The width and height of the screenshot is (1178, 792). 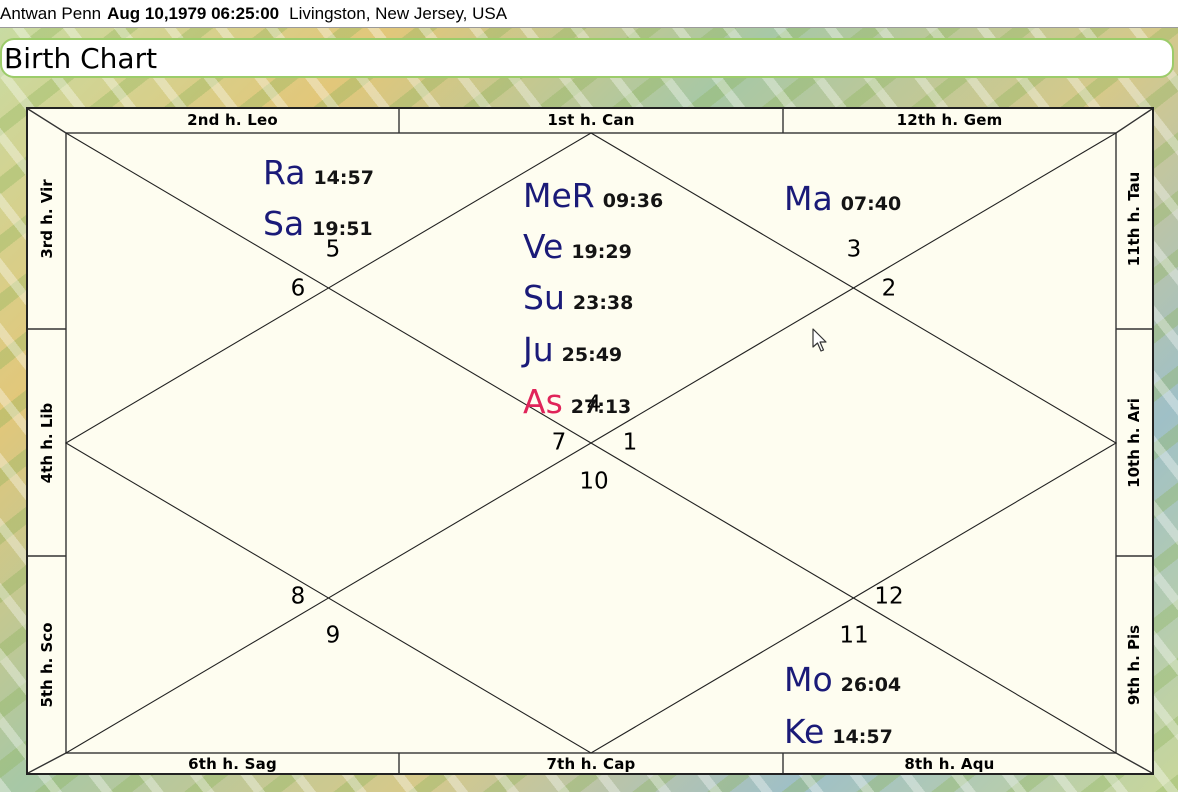 What do you see at coordinates (398, 13) in the screenshot?
I see `birth-place: Livingston, New Jersey, USA` at bounding box center [398, 13].